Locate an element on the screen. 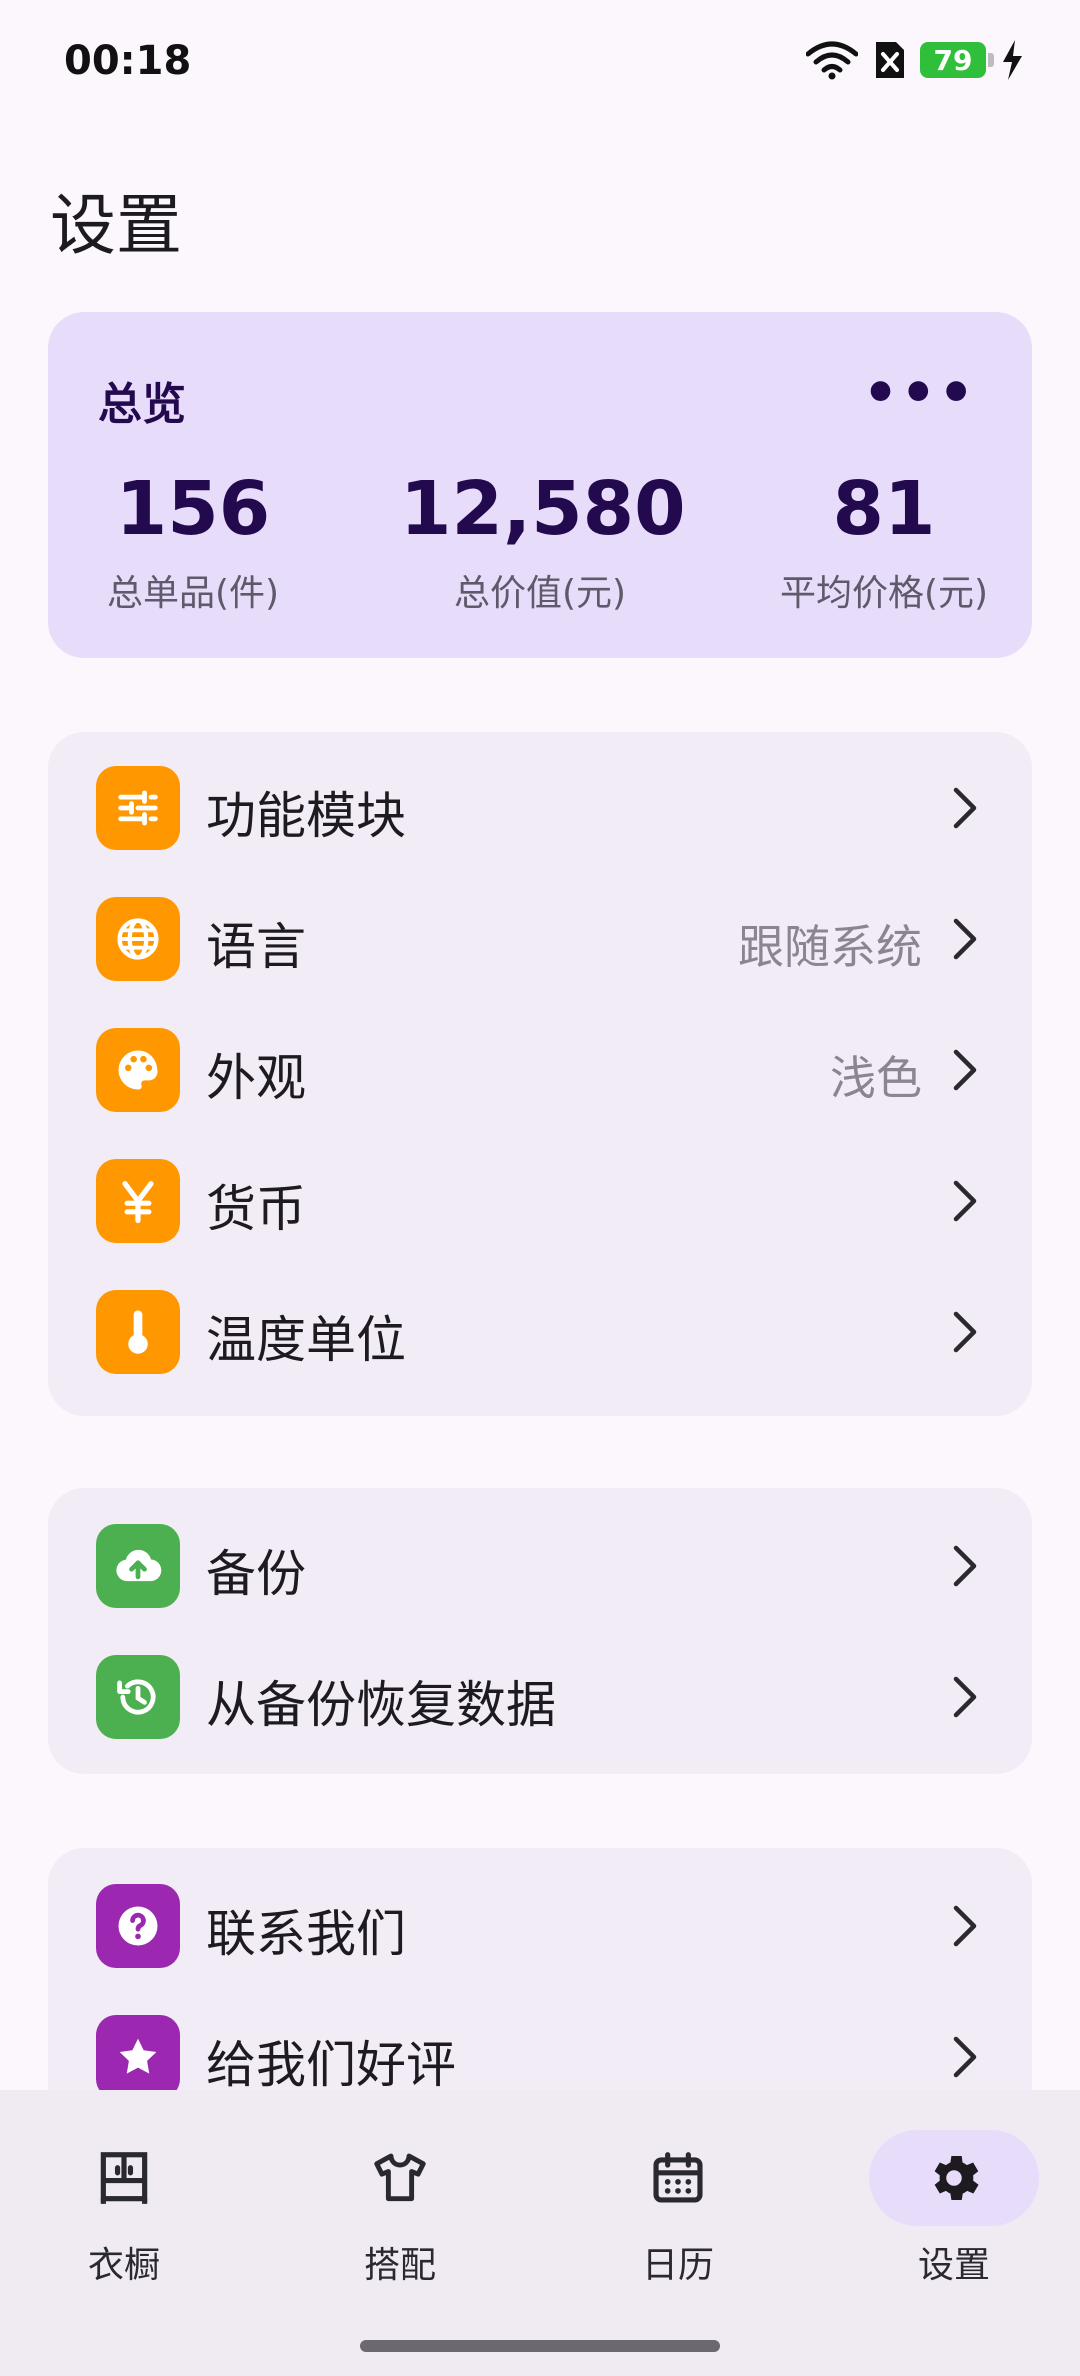 The height and width of the screenshot is (2376, 1080). settings-item-language: 语言 跟随系统 is located at coordinates (540, 938).